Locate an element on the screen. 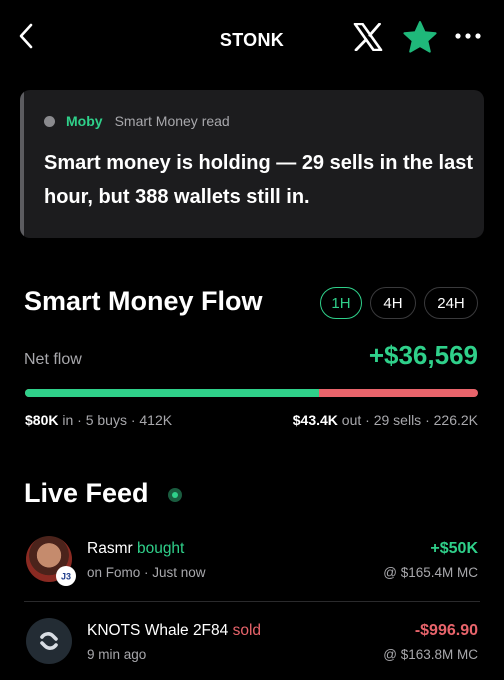 Image resolution: width=504 pixels, height=680 pixels. feed-item-title: KNOTS Whale 2F84 sold is located at coordinates (174, 631).